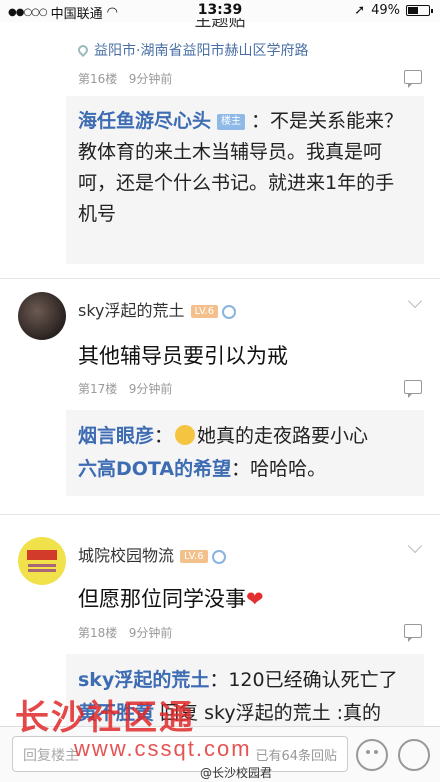  Describe the element at coordinates (419, 10) in the screenshot. I see `battery-icon` at that location.